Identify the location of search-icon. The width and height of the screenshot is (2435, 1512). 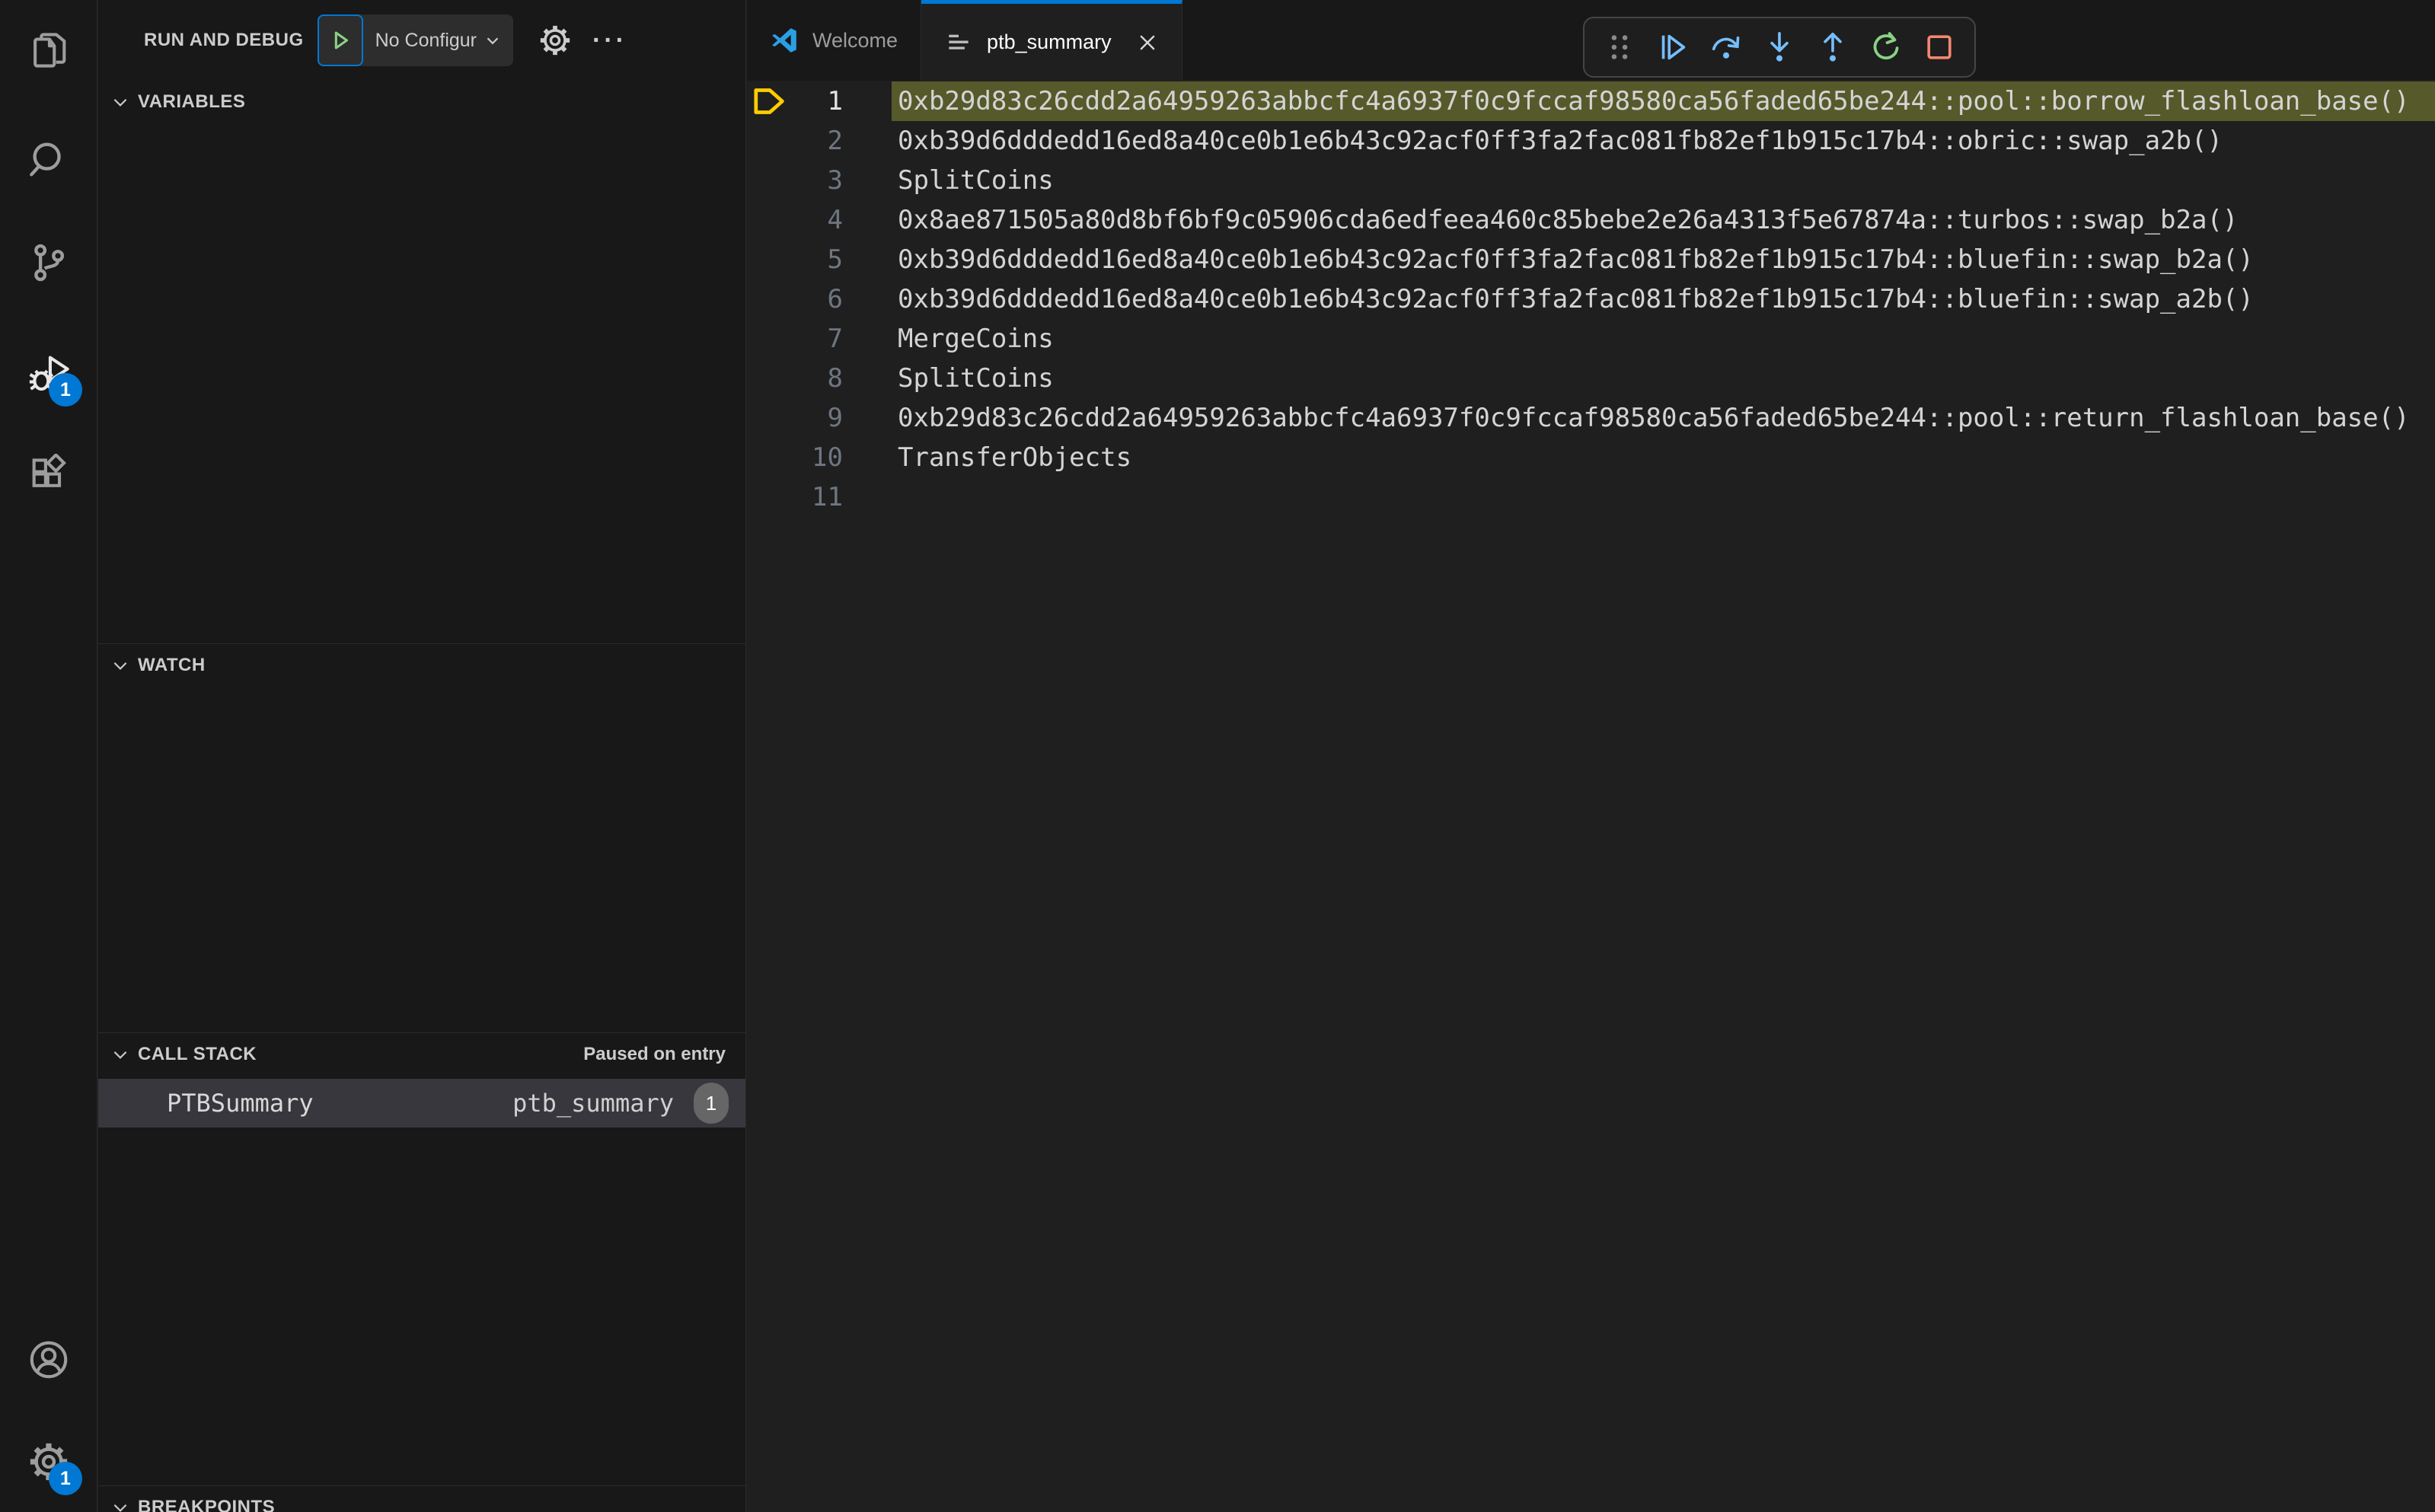
(48, 160).